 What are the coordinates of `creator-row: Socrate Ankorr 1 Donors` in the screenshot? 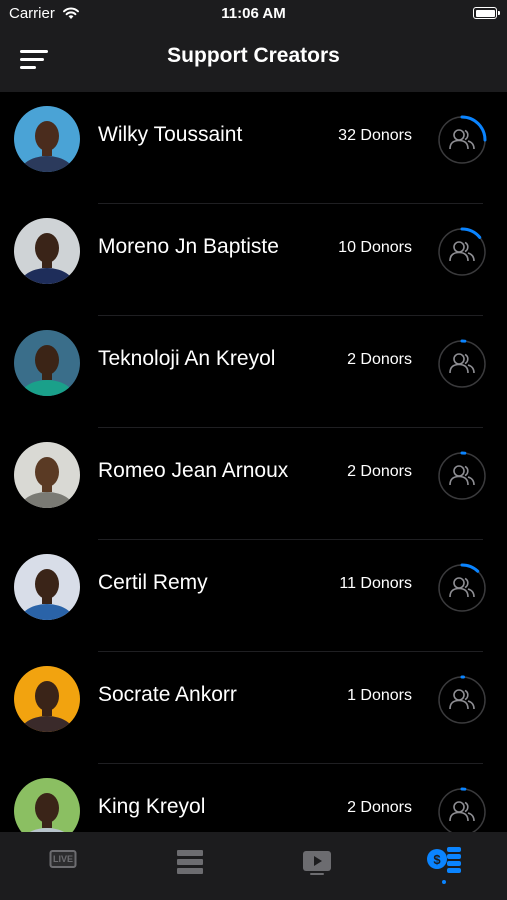 It's located at (253, 708).